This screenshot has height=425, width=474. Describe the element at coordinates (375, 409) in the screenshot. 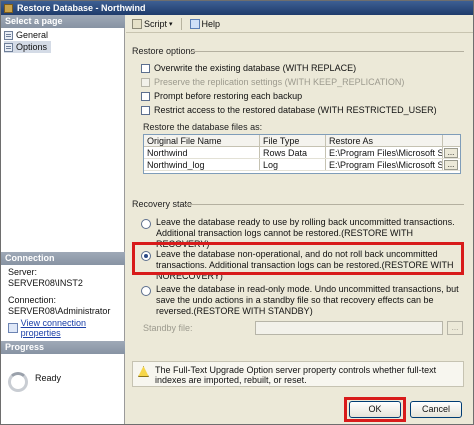

I see `ok-highlight-box` at that location.